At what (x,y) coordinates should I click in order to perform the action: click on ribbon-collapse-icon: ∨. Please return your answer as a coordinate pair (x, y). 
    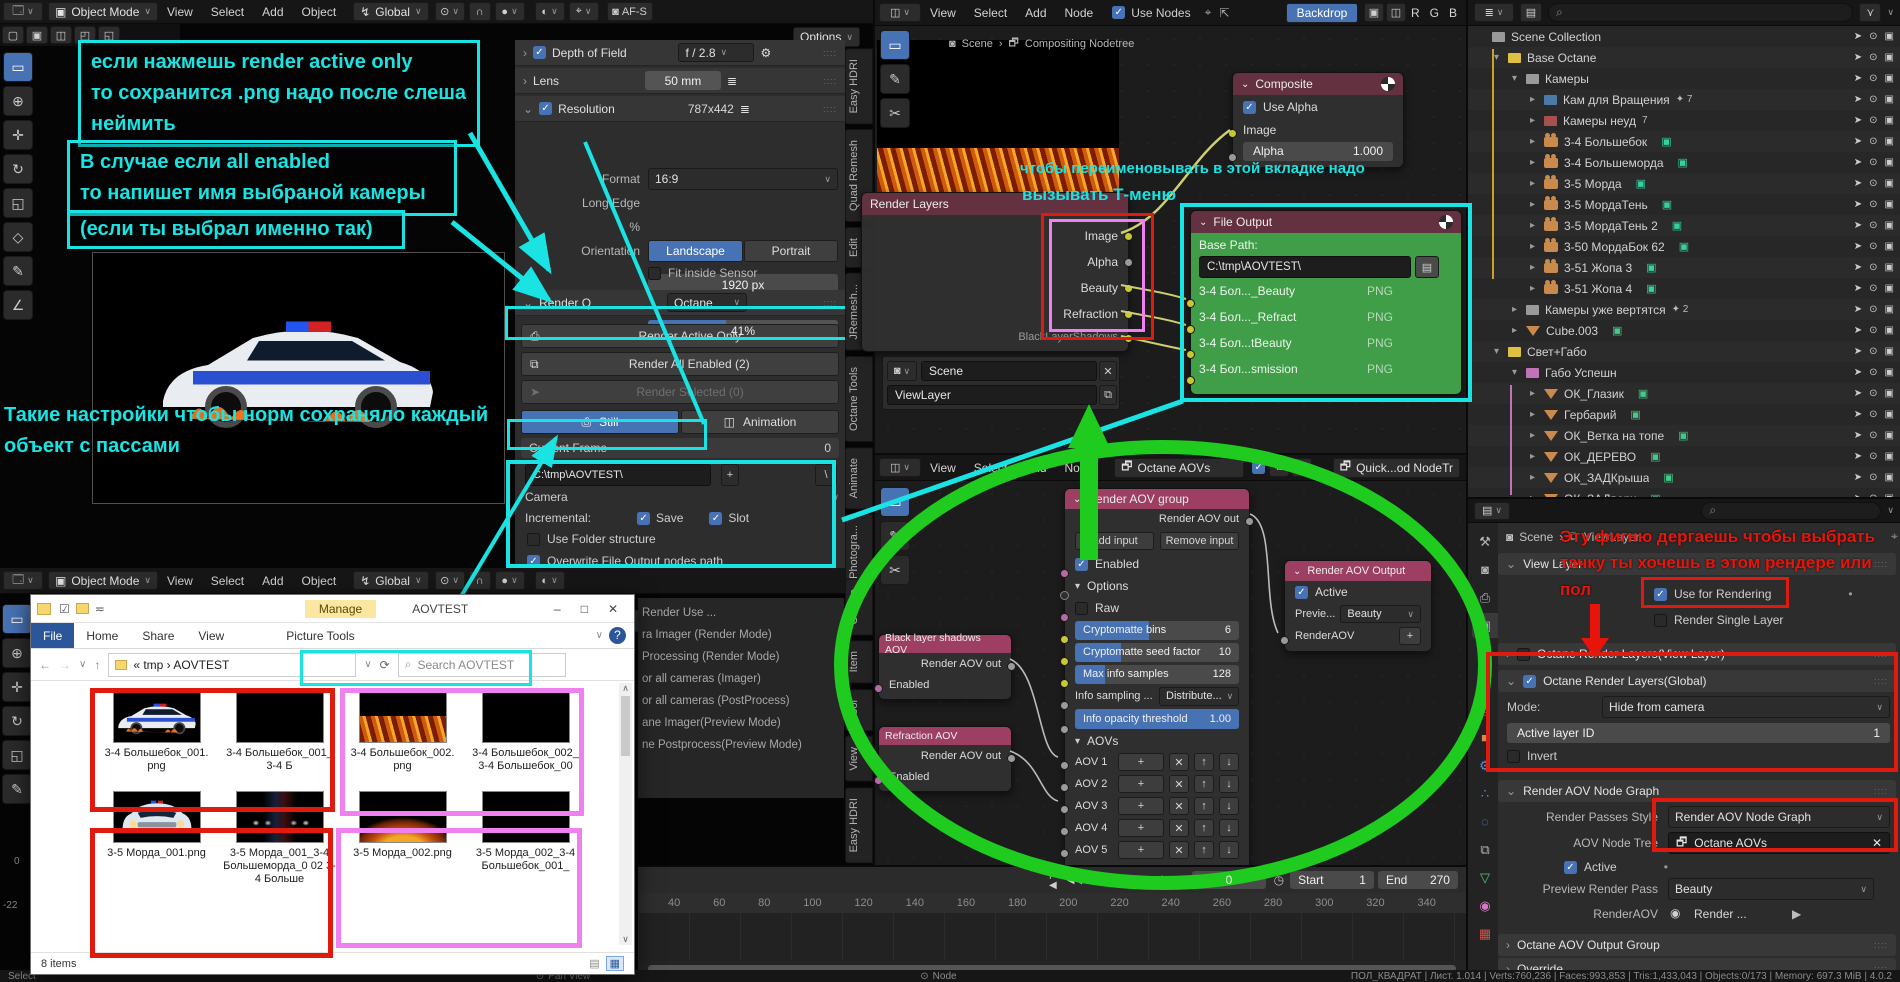
    Looking at the image, I should click on (599, 635).